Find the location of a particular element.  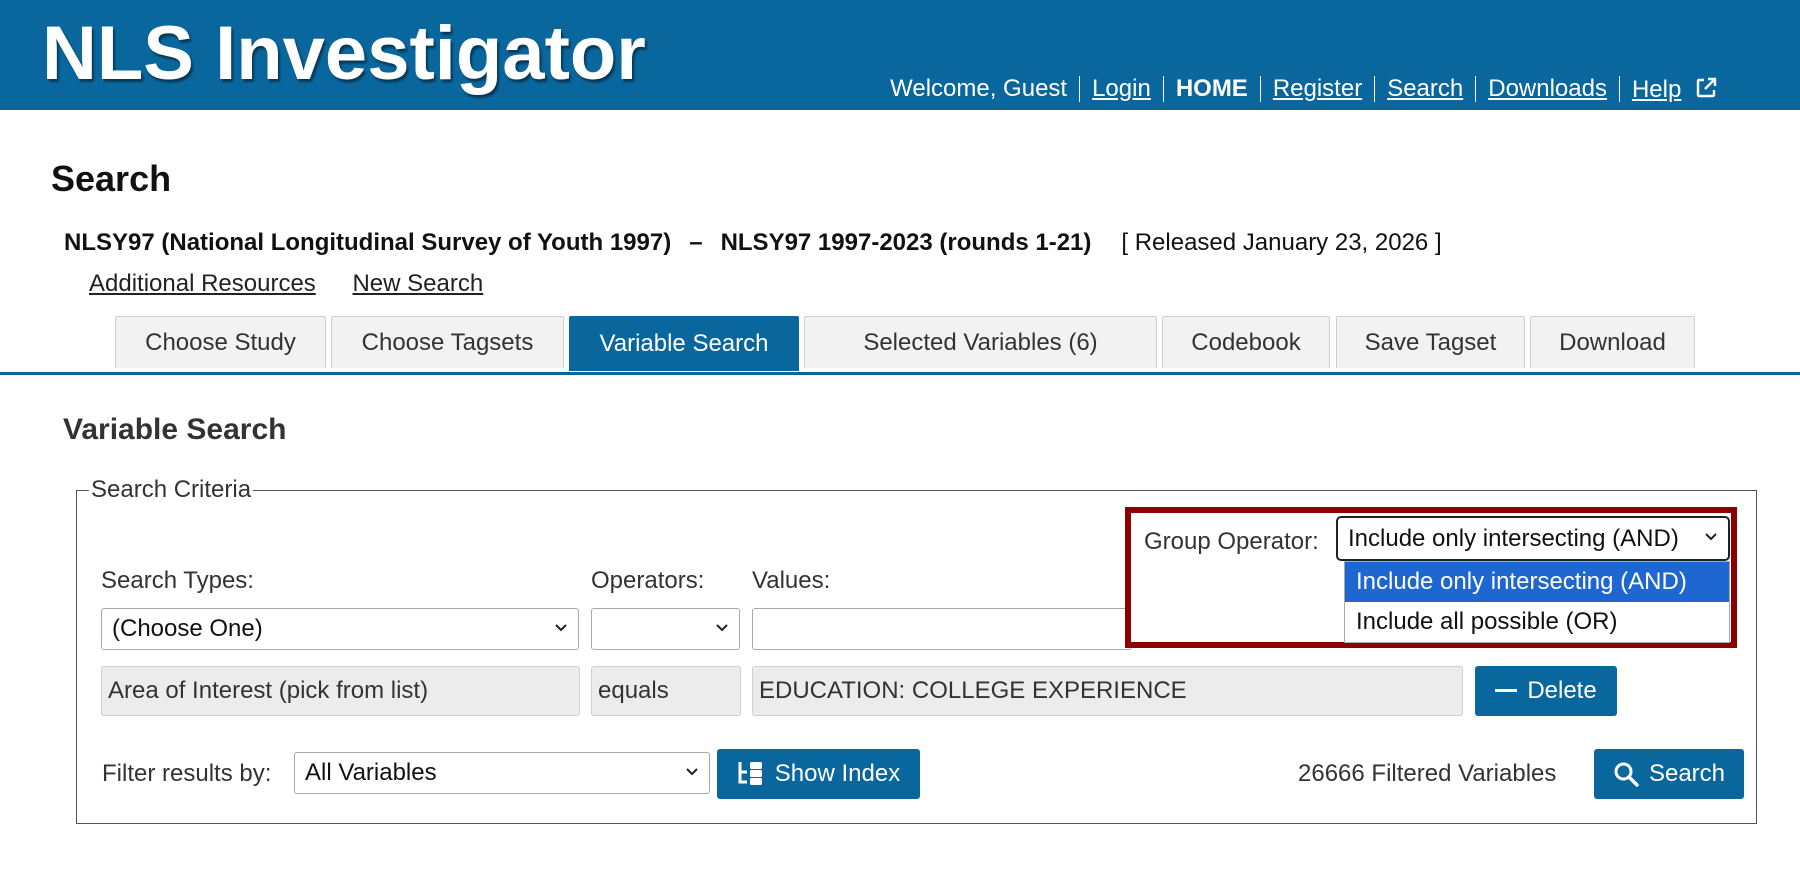

show-index-button: Show Index is located at coordinates (818, 774).